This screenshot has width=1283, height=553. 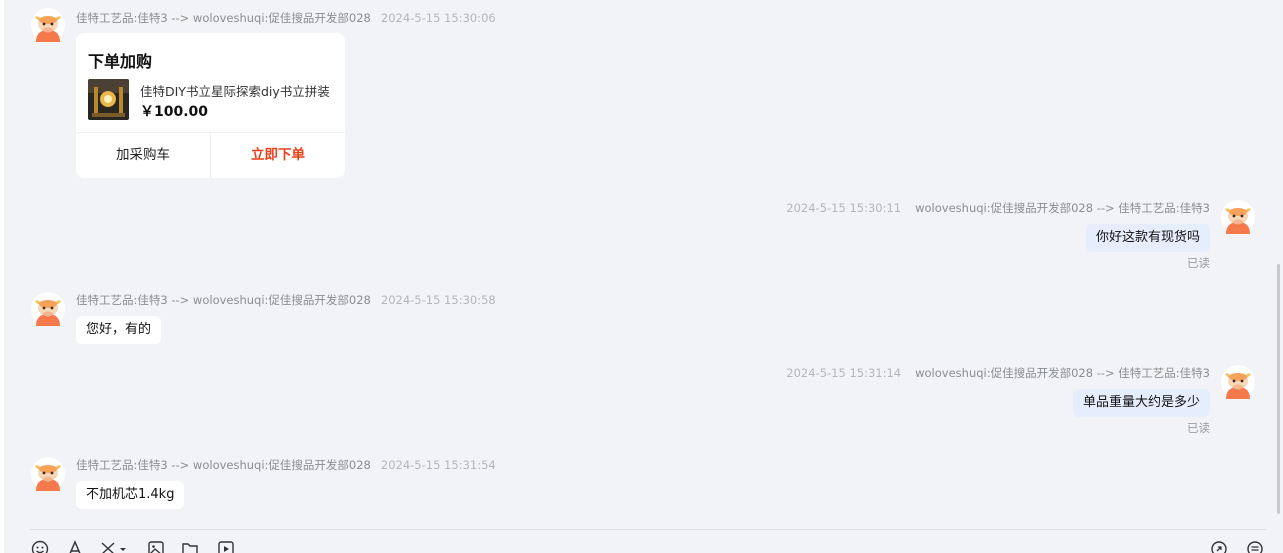 What do you see at coordinates (75, 546) in the screenshot?
I see `font-icon` at bounding box center [75, 546].